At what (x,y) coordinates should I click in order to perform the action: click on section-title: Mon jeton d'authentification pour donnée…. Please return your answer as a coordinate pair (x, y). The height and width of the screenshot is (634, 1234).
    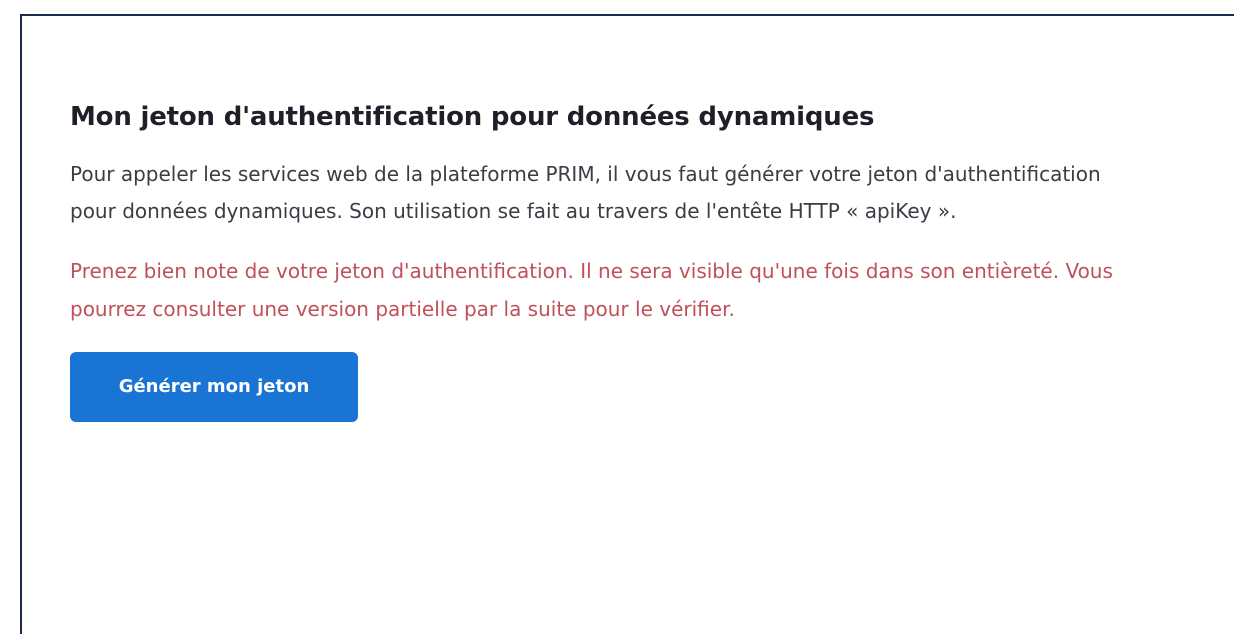
    Looking at the image, I should click on (472, 117).